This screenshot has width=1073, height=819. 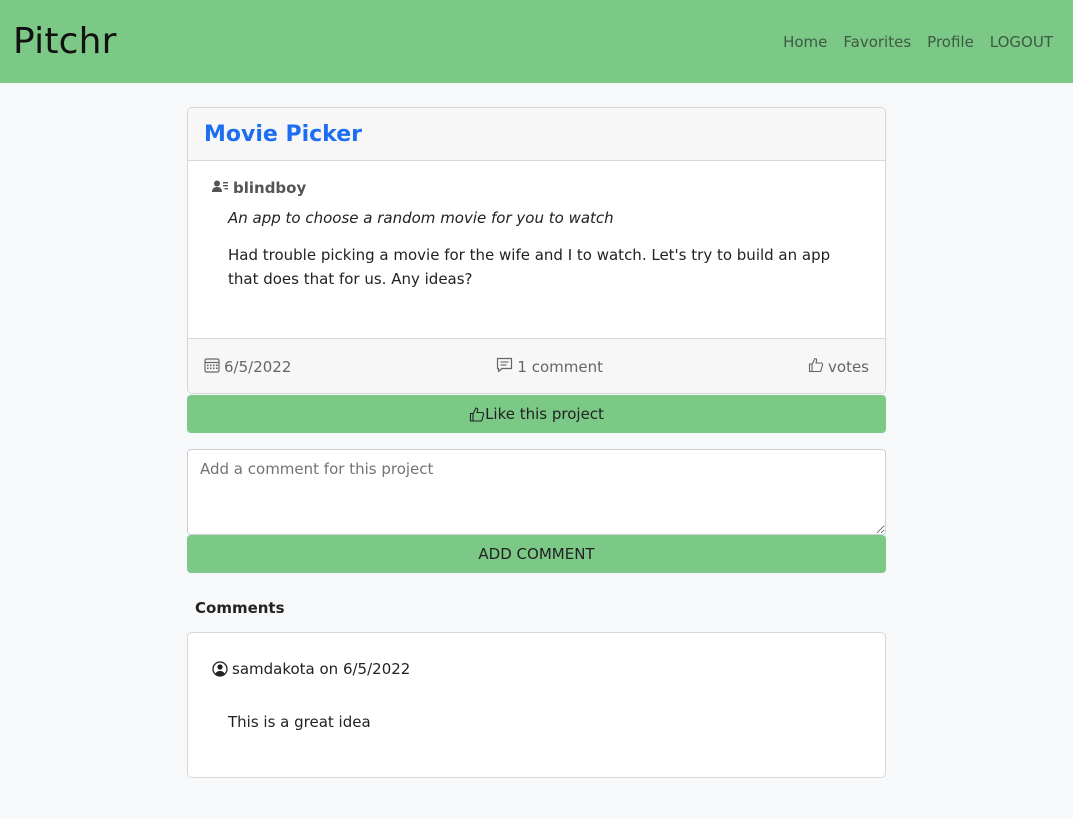 I want to click on nav-links: Home Favorites Profile LOGOUT, so click(x=918, y=42).